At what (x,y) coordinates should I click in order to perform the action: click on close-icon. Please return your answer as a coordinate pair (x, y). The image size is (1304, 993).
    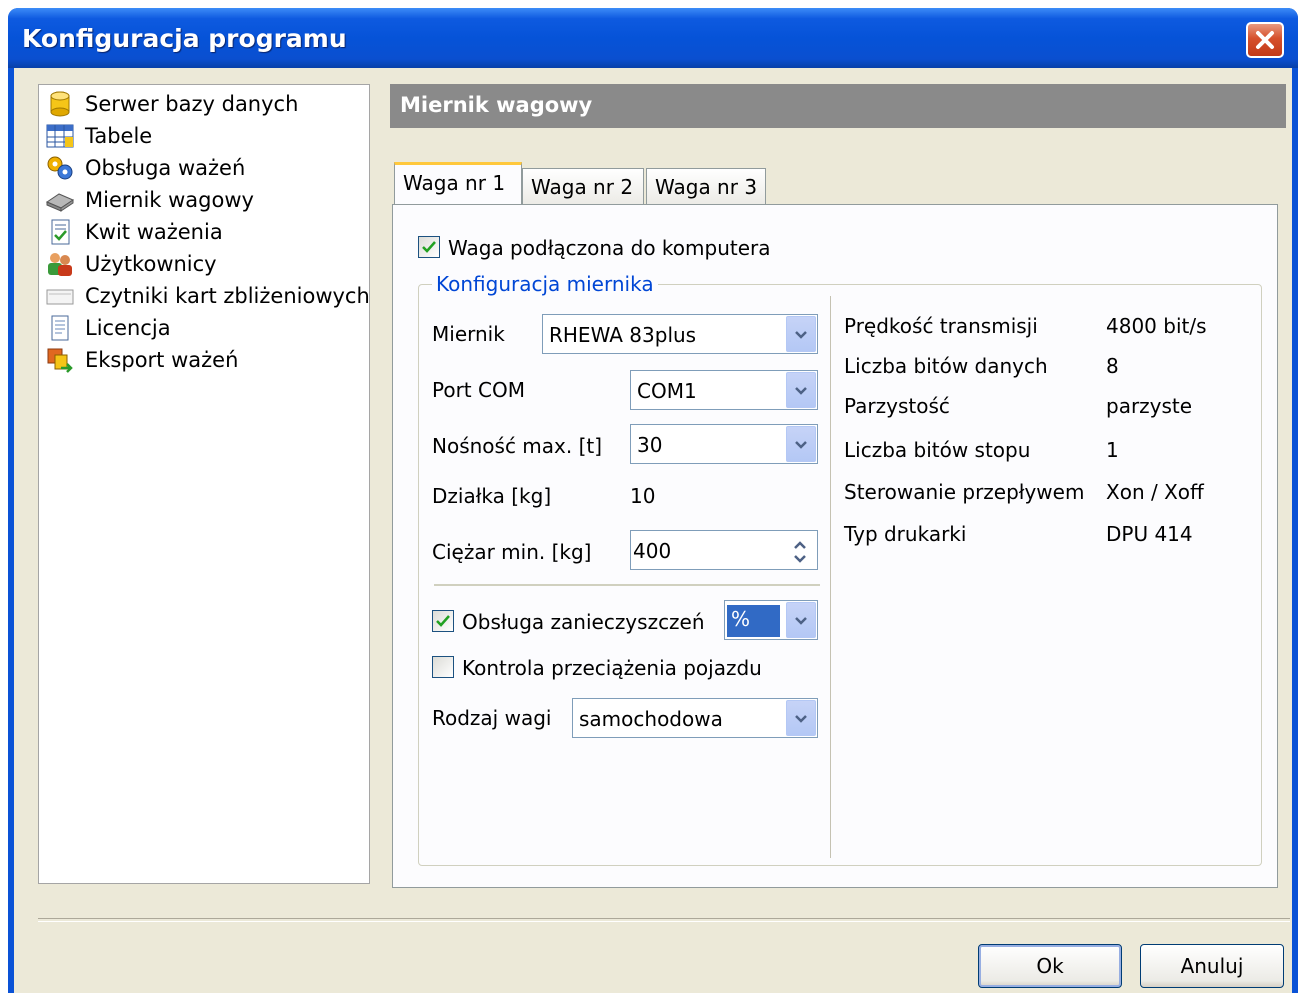
    Looking at the image, I should click on (1265, 40).